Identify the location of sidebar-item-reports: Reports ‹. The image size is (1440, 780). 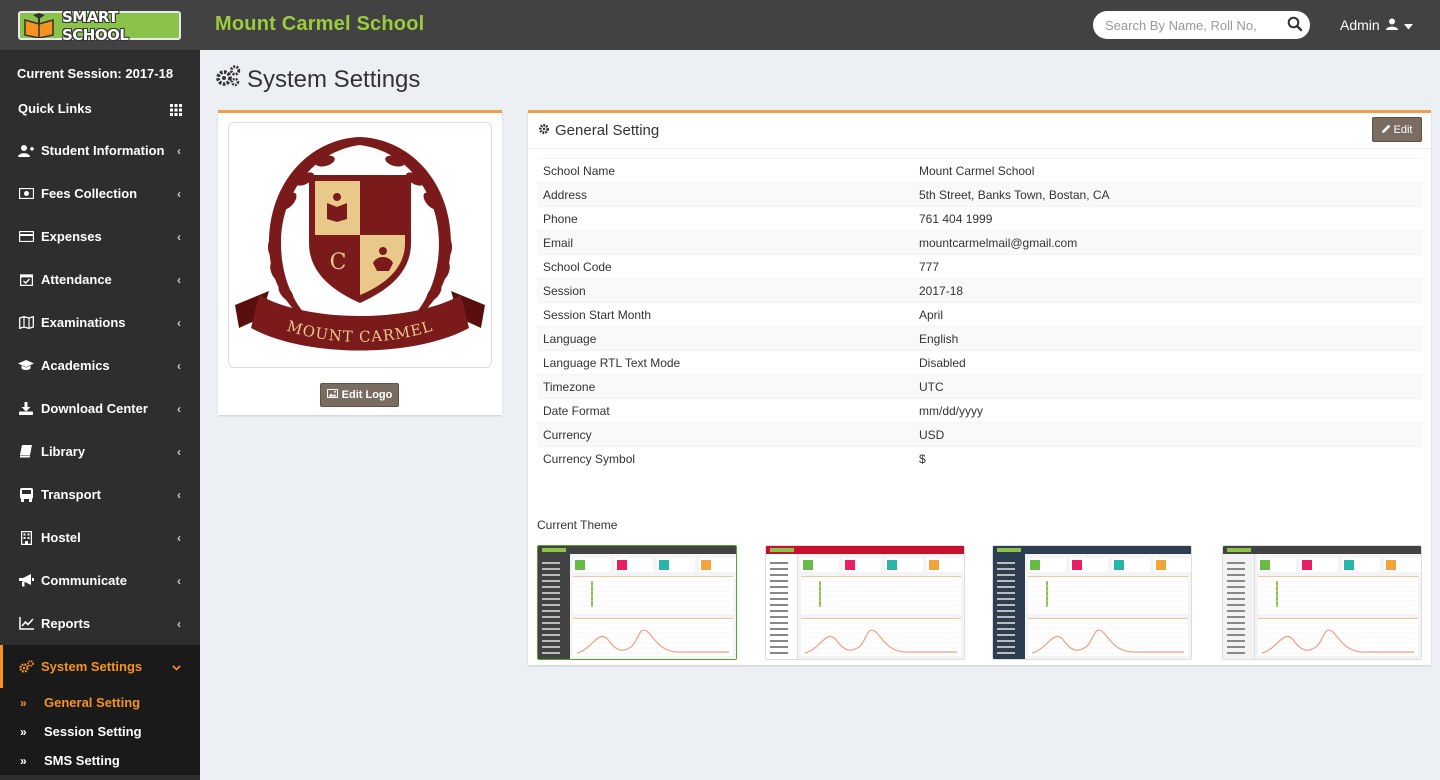
(100, 623).